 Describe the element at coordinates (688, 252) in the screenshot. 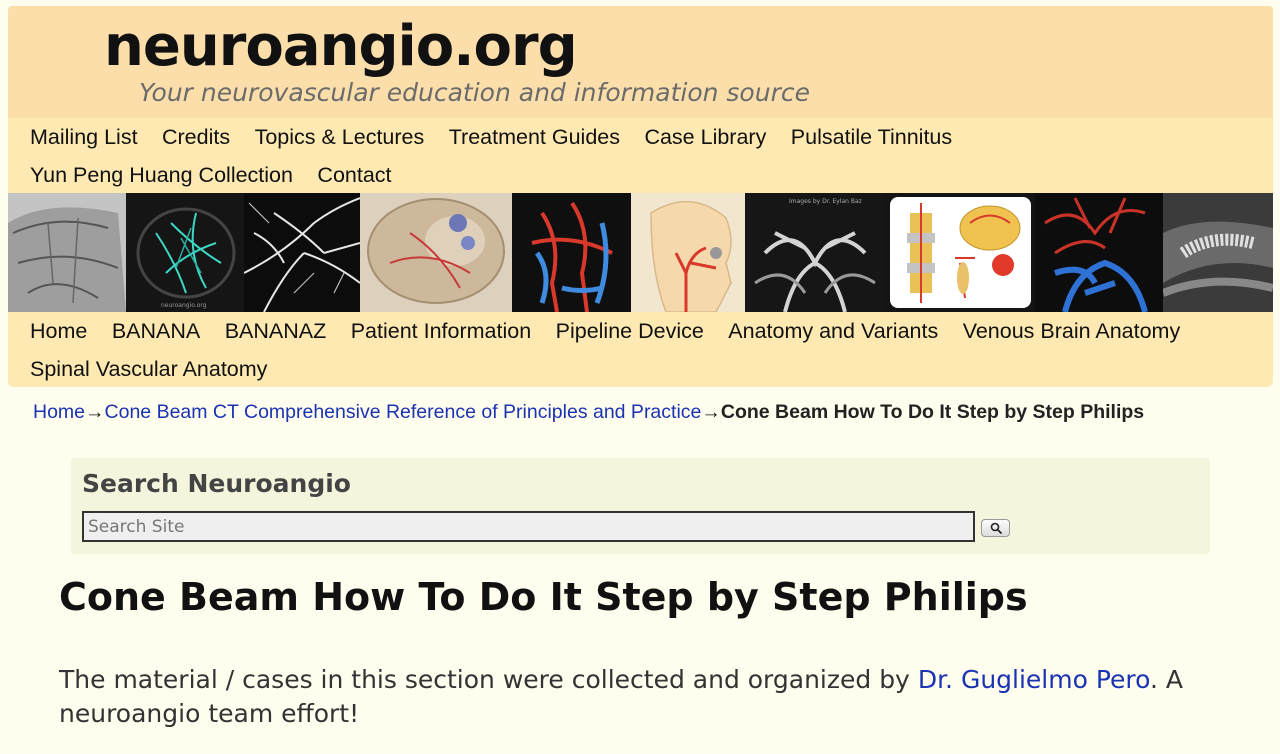

I see `banner-image-head-diagram` at that location.